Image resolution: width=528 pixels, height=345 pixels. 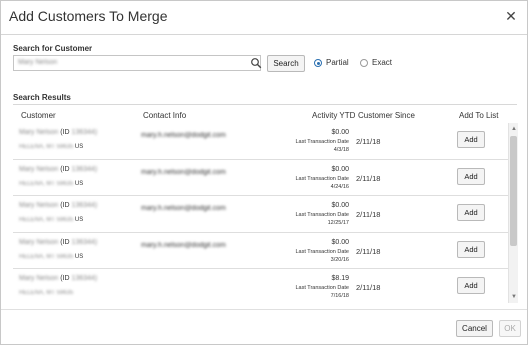 What do you see at coordinates (53, 48) in the screenshot?
I see `search-label: Search for Customer` at bounding box center [53, 48].